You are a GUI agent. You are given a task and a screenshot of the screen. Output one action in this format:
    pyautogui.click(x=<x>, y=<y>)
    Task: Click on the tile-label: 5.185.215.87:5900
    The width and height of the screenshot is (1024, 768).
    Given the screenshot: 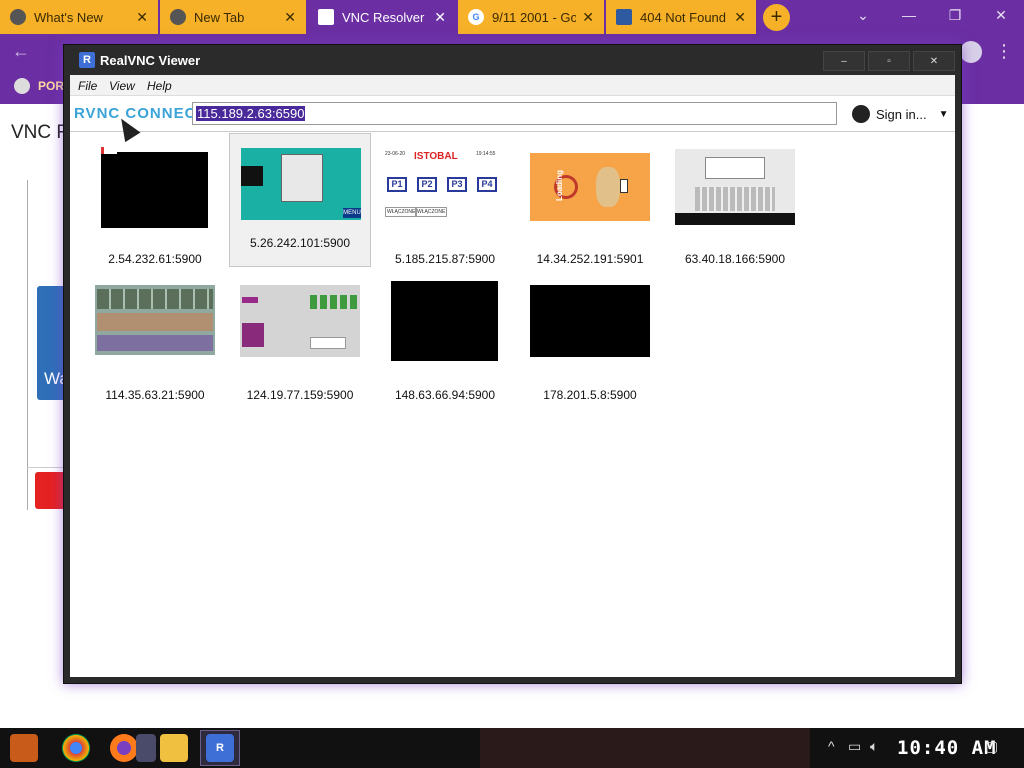 What is the action you would take?
    pyautogui.click(x=445, y=259)
    